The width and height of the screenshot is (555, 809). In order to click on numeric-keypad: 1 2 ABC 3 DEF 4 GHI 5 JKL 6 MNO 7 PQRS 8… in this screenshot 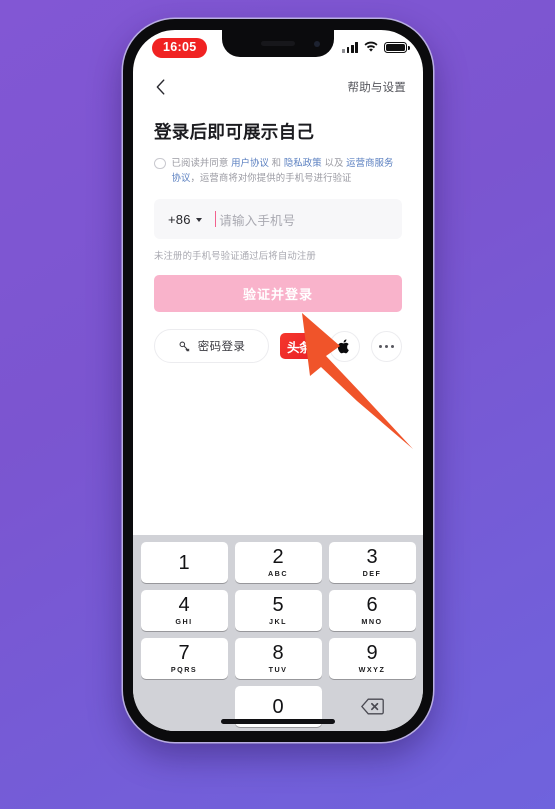, I will do `click(278, 633)`.